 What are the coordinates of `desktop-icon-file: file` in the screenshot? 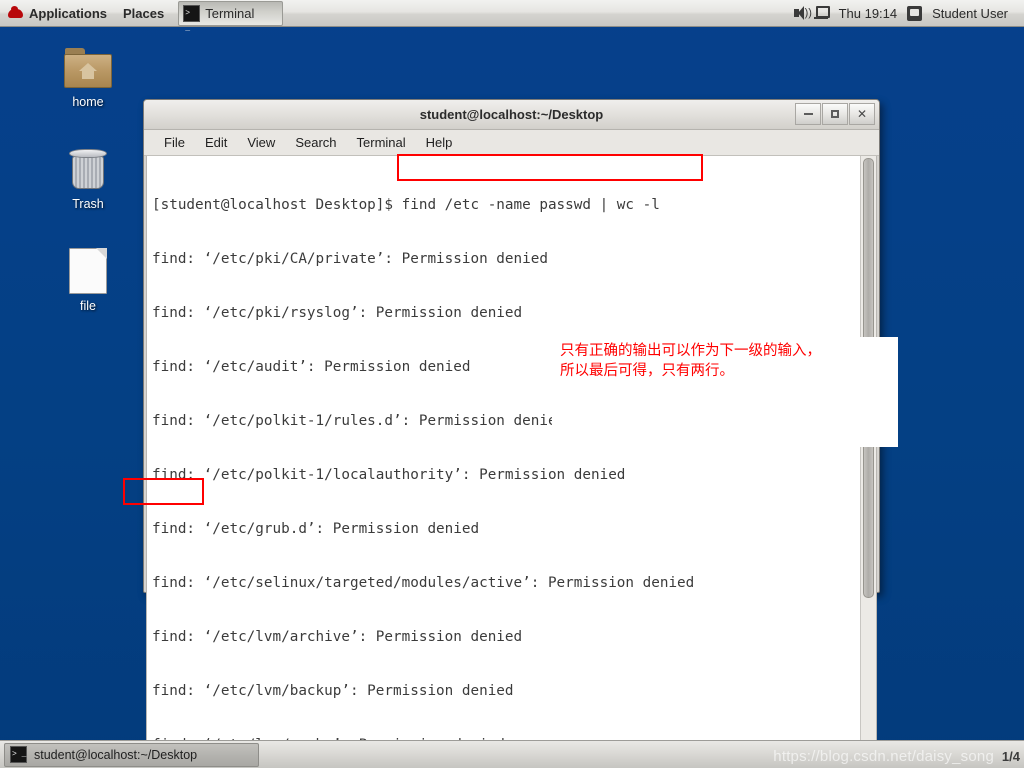 It's located at (88, 280).